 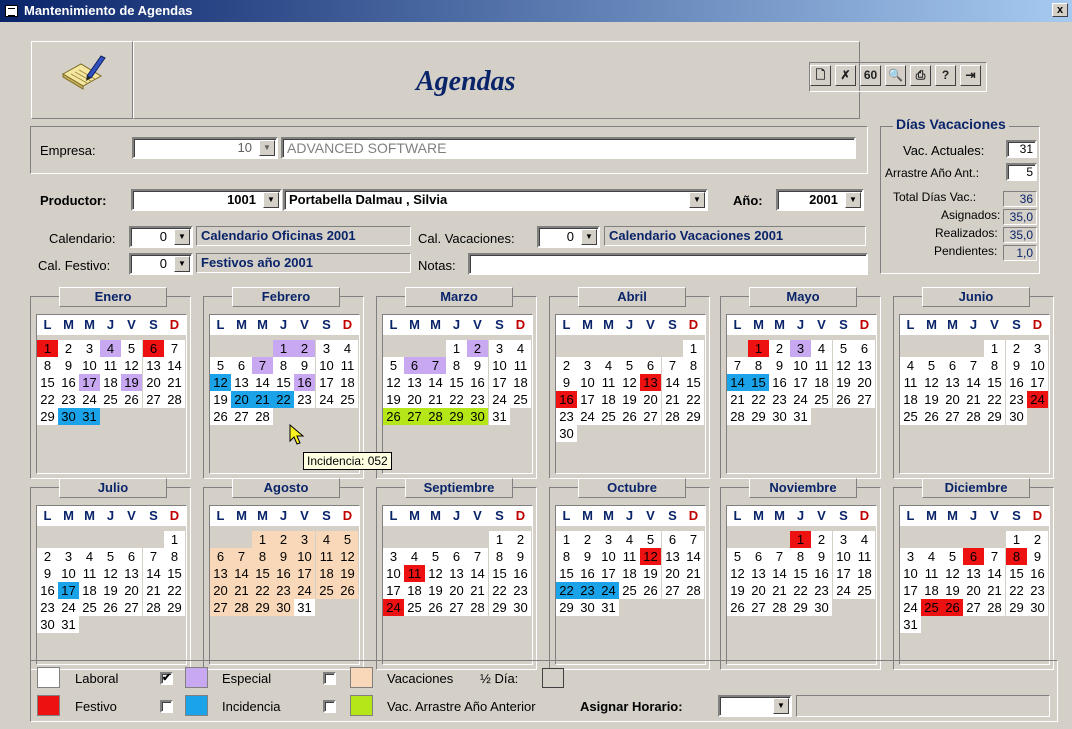 What do you see at coordinates (166, 706) in the screenshot?
I see `incidencia-checkbox` at bounding box center [166, 706].